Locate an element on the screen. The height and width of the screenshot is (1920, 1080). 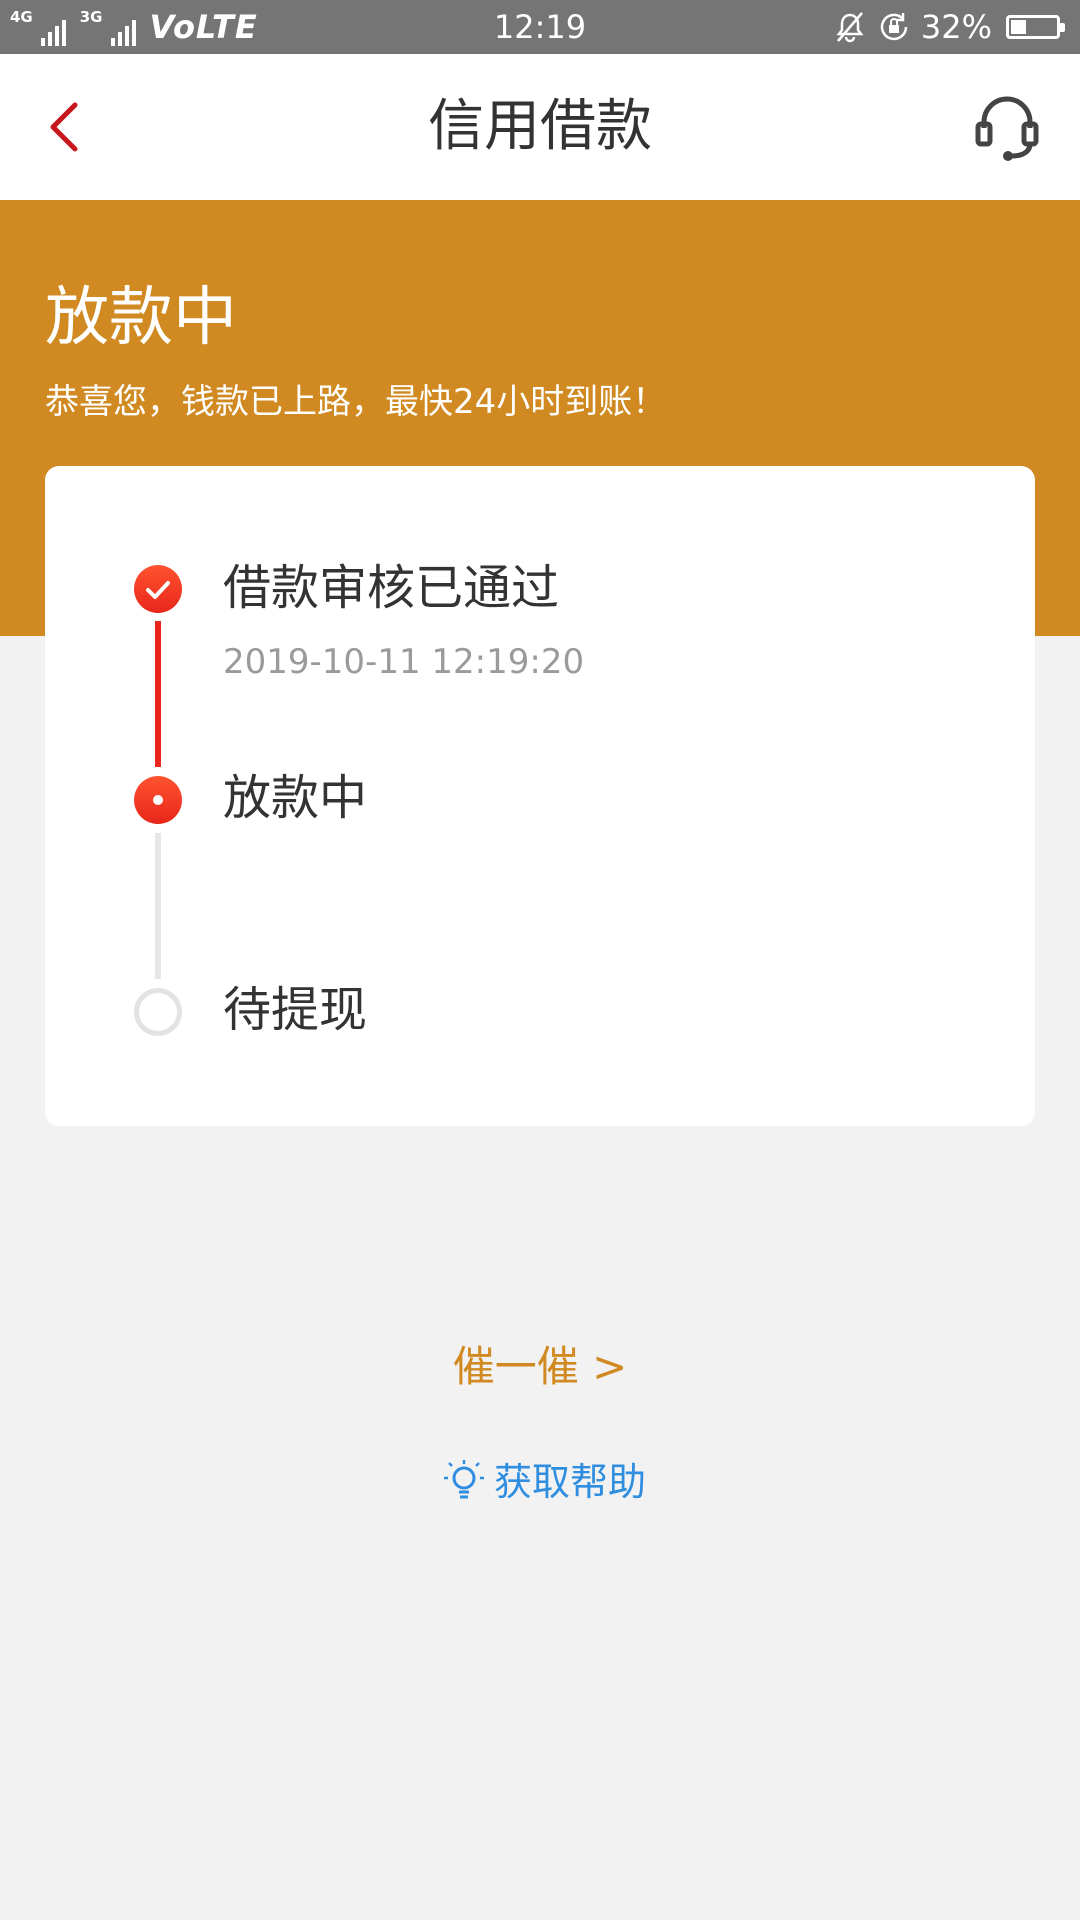
bell-muted-icon is located at coordinates (850, 27).